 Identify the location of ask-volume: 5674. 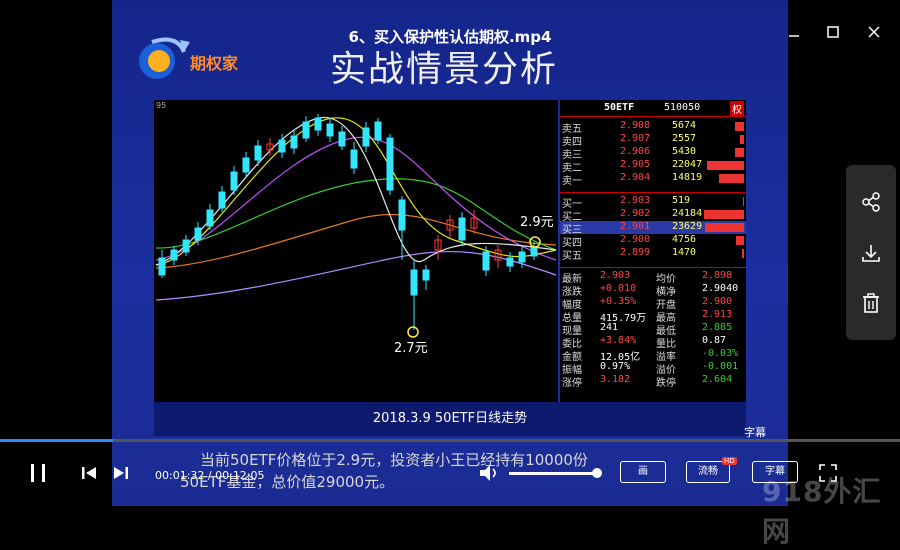
(684, 125).